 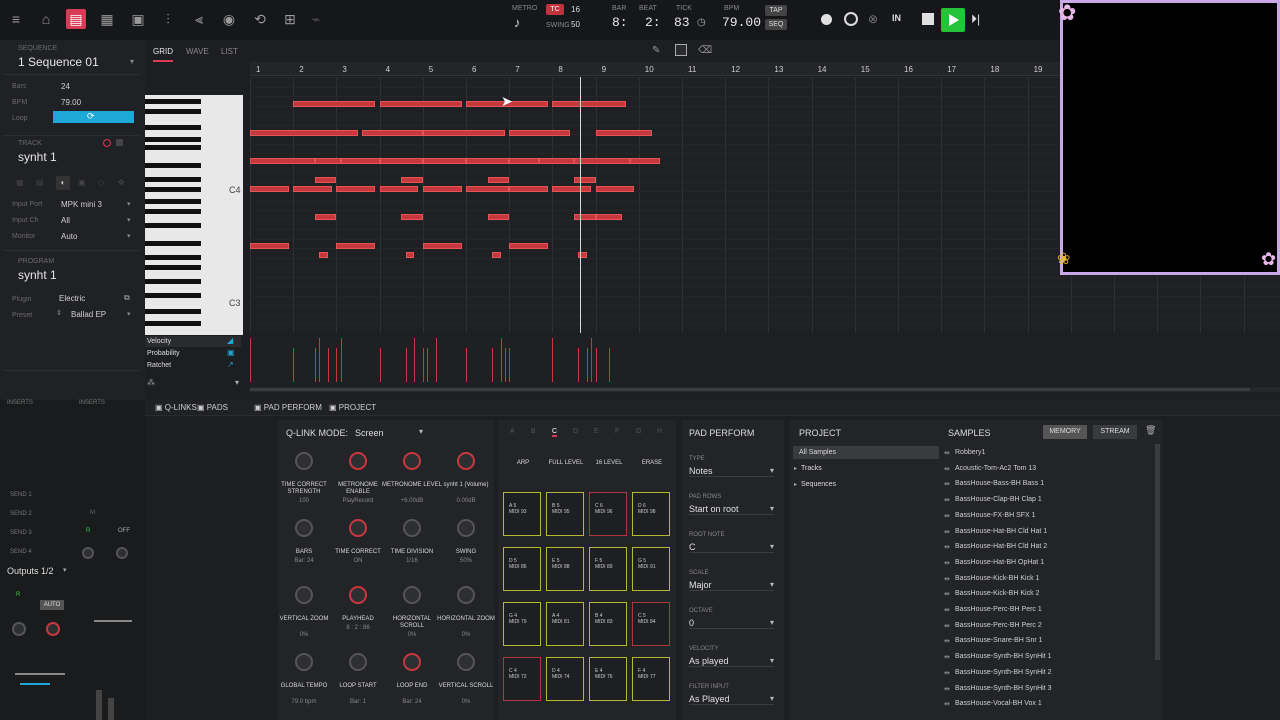 I want to click on pad-bank-a: A, so click(x=512, y=431).